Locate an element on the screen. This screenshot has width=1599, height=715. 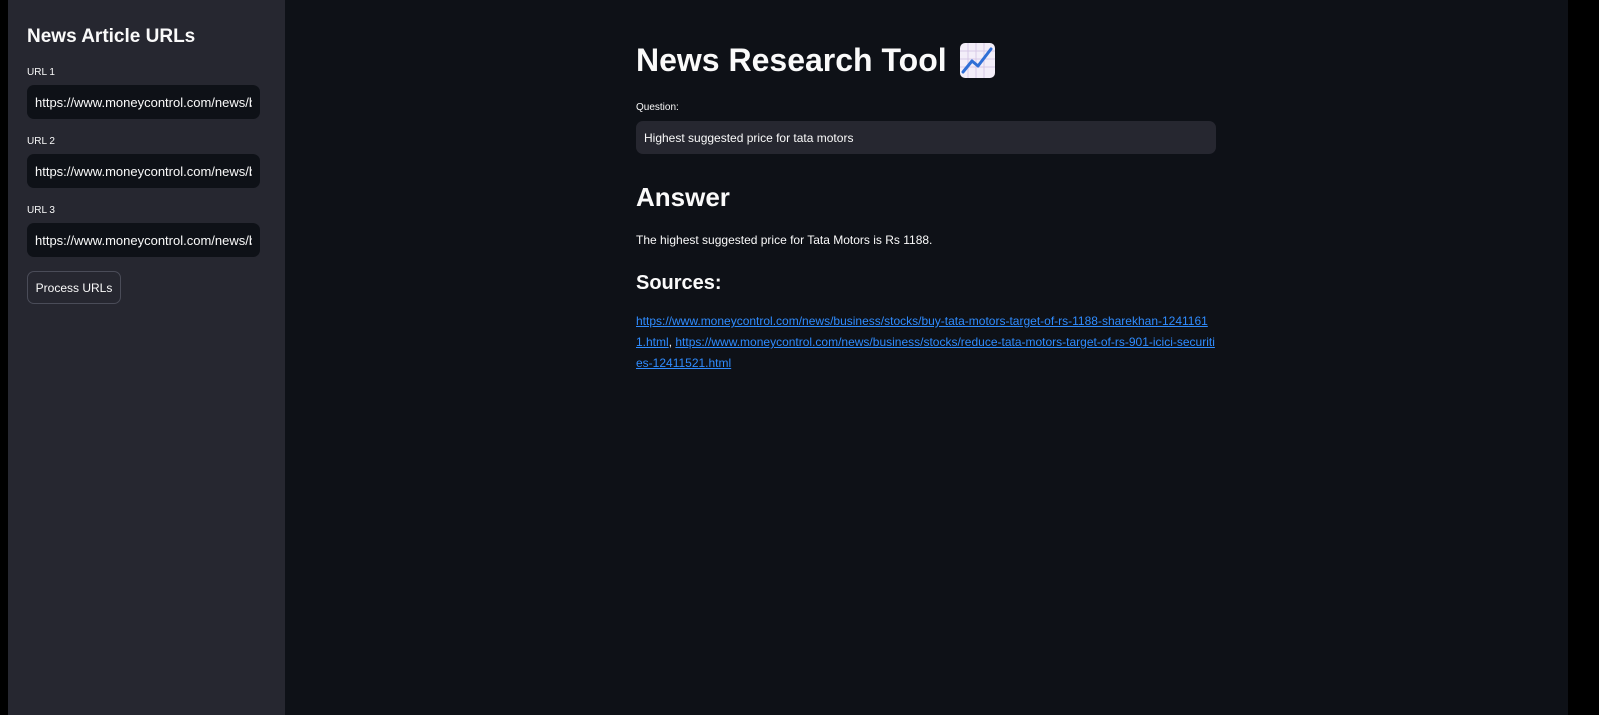
chart-increasing-icon is located at coordinates (977, 60).